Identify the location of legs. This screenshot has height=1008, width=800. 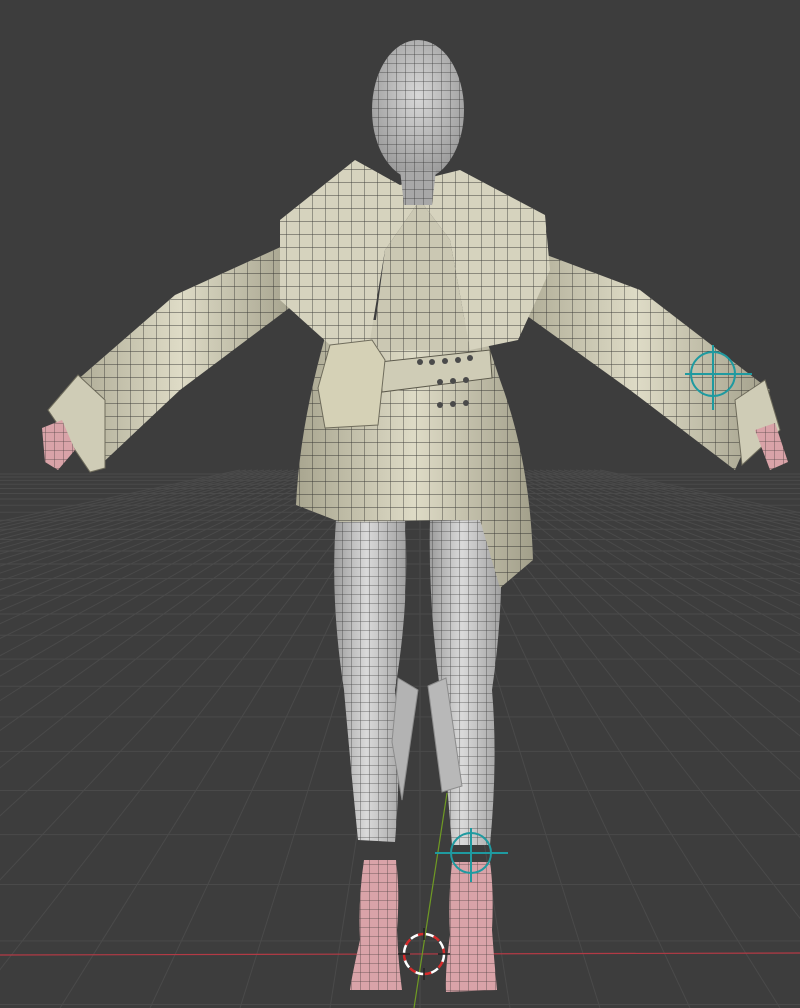
(418, 682).